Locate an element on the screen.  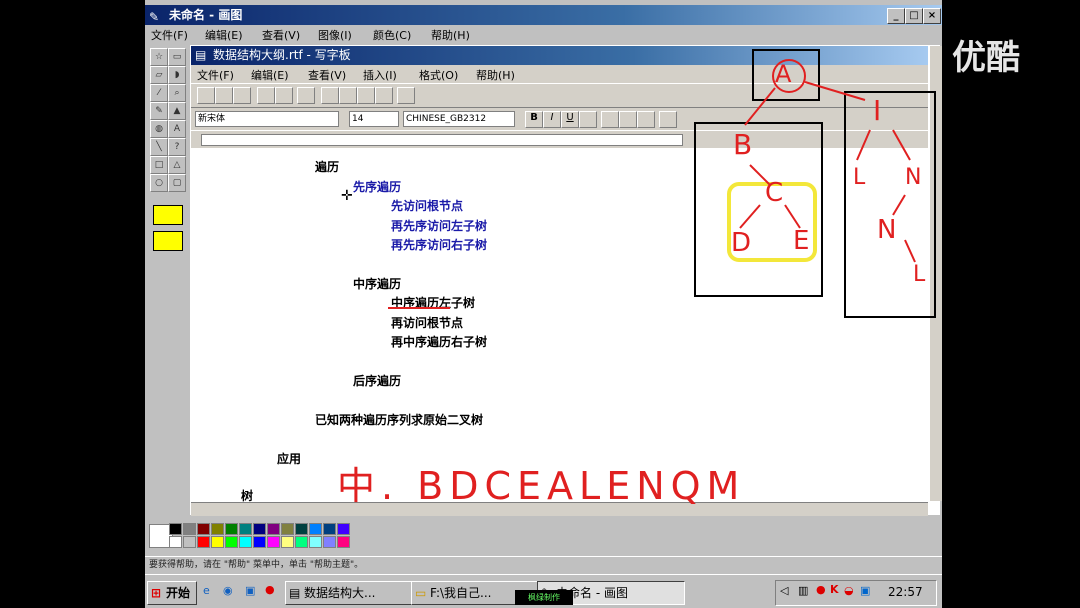
charset-combo: CHINESE_GB2312 is located at coordinates (459, 119).